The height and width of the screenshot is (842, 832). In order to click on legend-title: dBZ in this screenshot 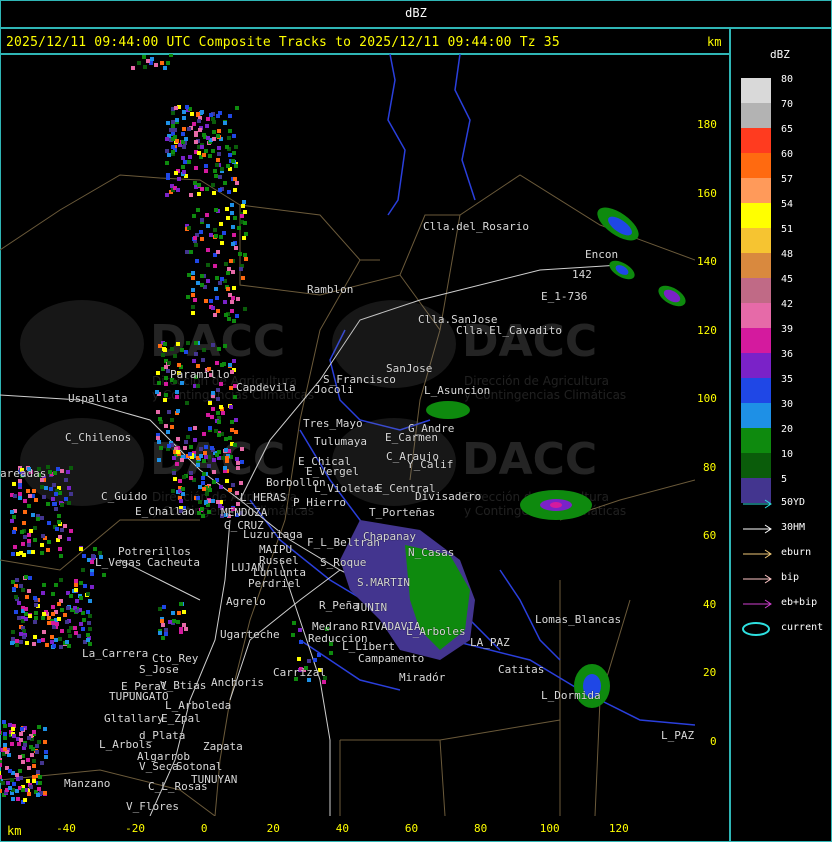, I will do `click(780, 54)`.